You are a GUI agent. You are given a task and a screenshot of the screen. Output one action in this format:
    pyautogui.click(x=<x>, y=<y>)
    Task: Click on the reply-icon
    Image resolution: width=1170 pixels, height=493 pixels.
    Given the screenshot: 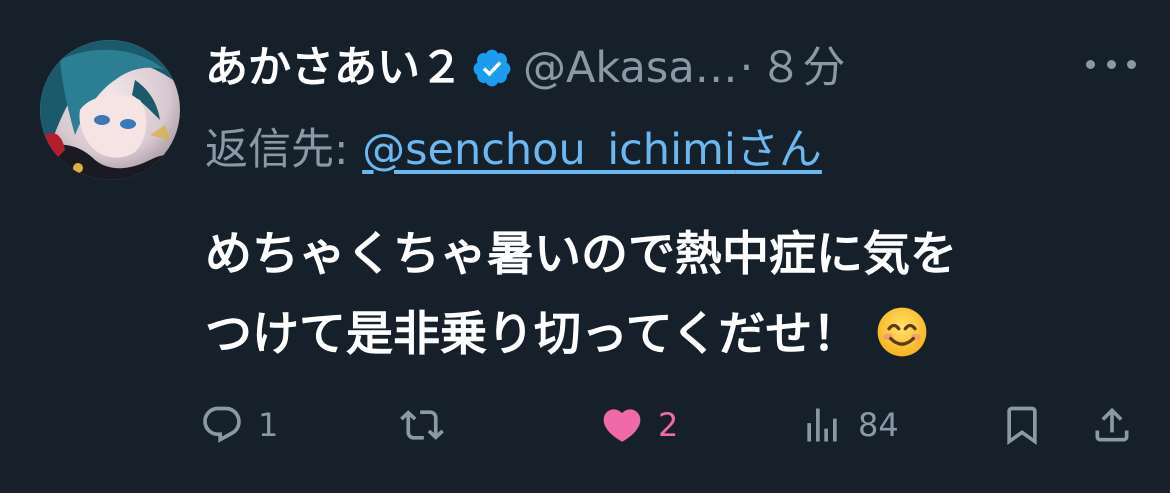 What is the action you would take?
    pyautogui.click(x=222, y=424)
    